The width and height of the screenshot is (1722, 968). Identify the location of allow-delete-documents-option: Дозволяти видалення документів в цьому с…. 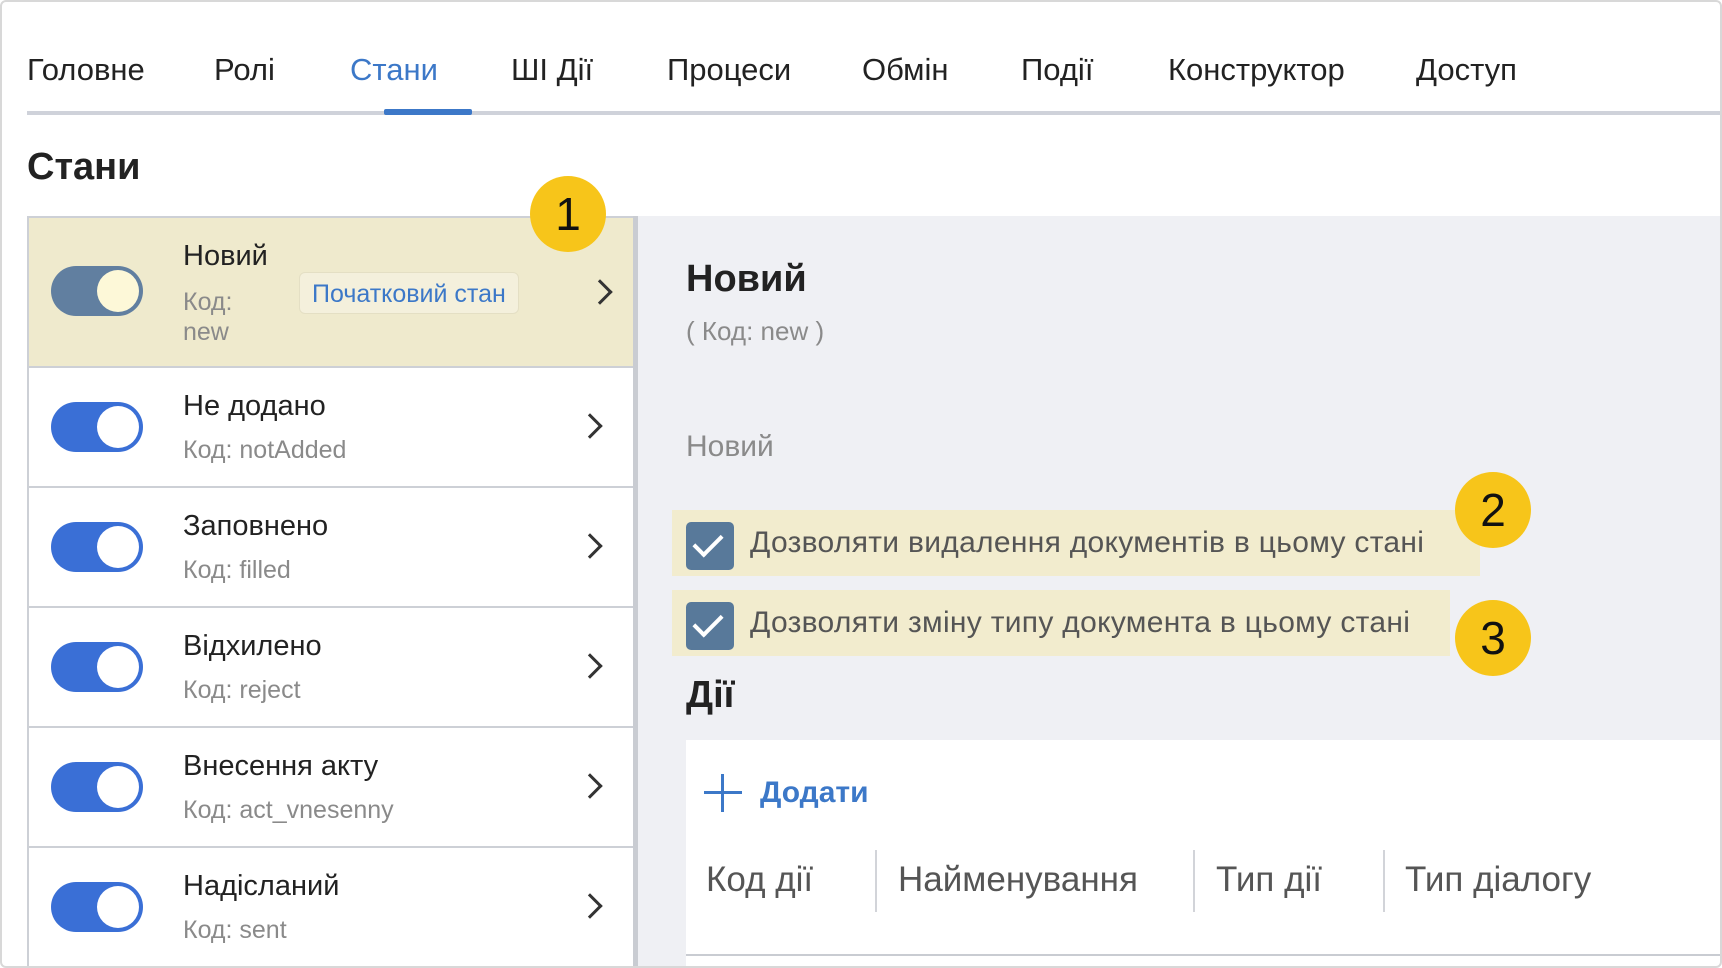
(1076, 543).